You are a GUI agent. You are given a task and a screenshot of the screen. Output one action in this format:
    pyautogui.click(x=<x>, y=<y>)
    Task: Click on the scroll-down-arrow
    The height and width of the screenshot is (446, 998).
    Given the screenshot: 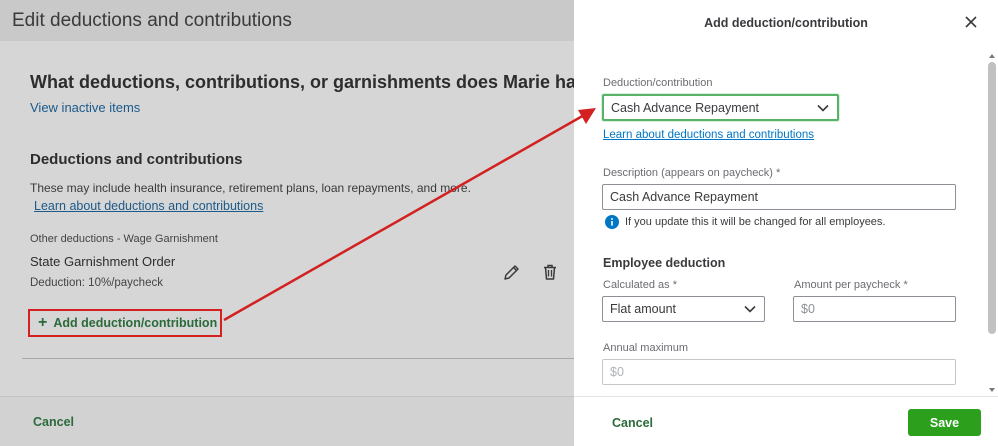 What is the action you would take?
    pyautogui.click(x=992, y=387)
    